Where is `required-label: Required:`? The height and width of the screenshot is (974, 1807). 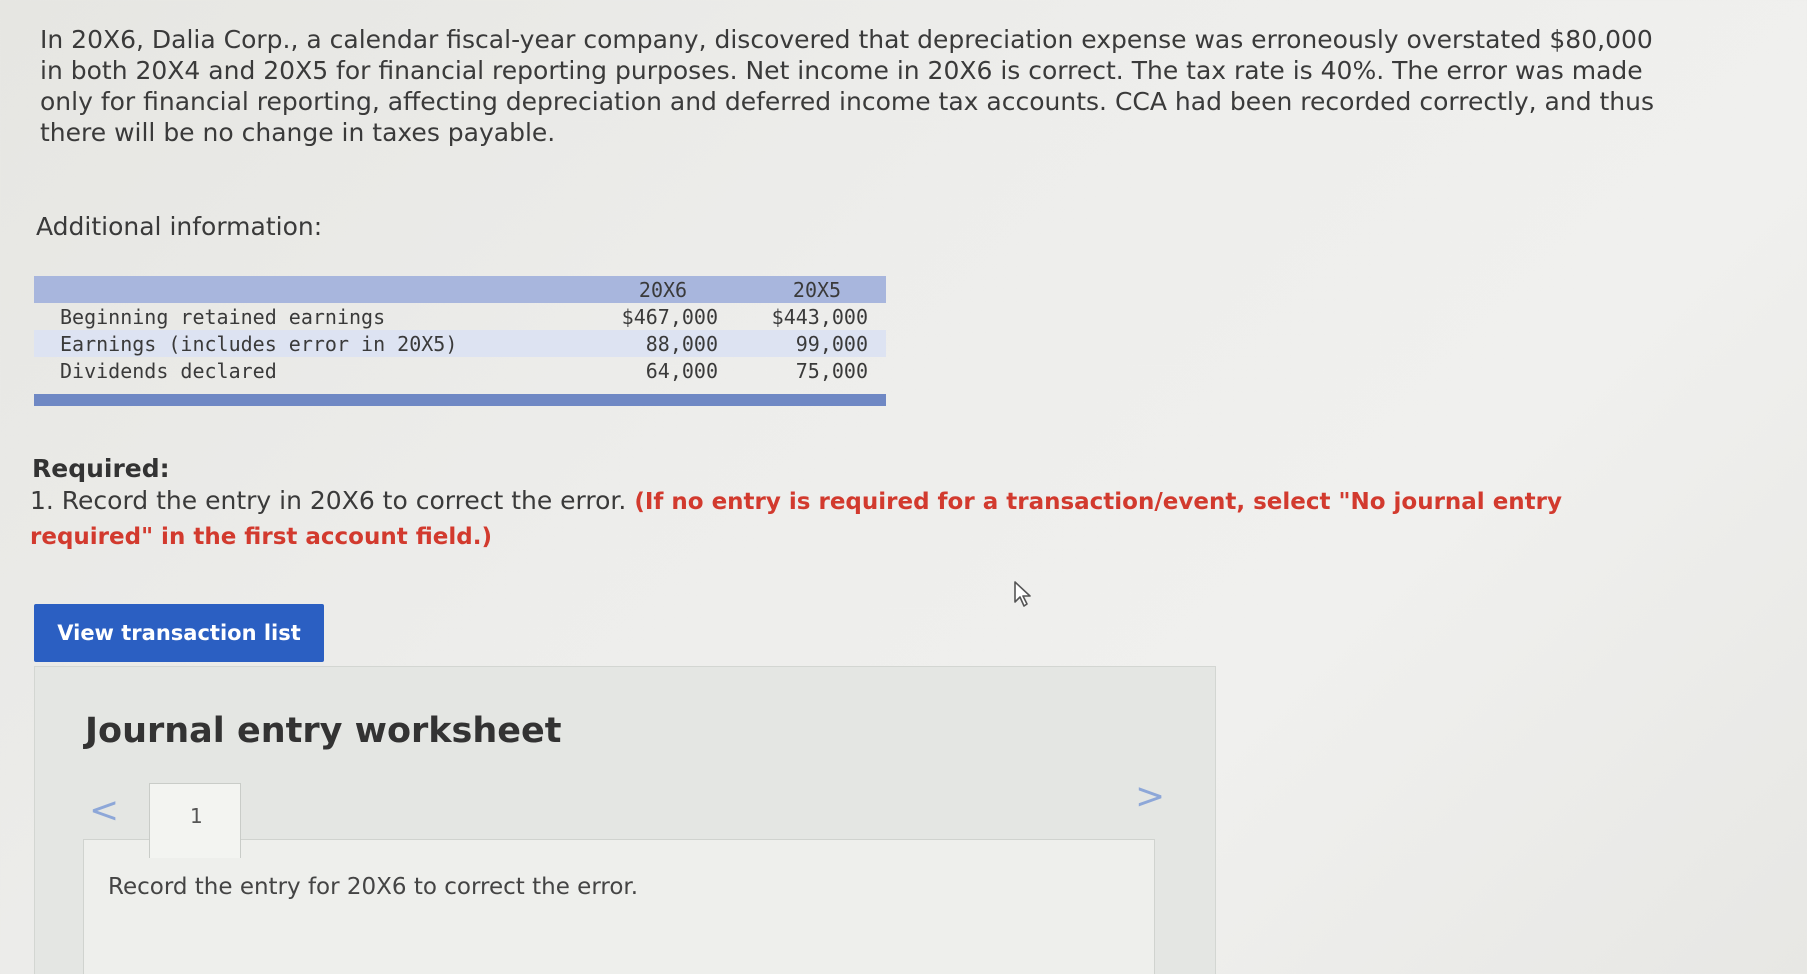
required-label: Required: is located at coordinates (101, 468).